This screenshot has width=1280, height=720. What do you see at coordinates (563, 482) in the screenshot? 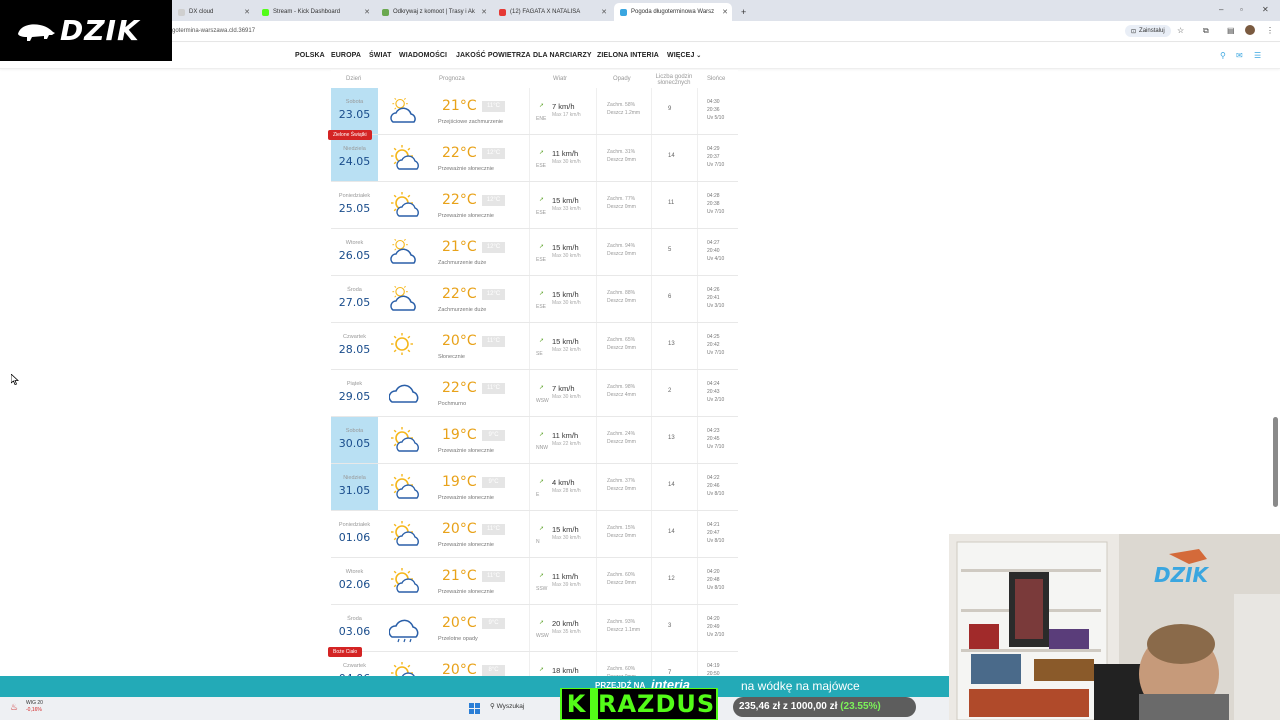
I see `wind-speed: 4 km/h` at bounding box center [563, 482].